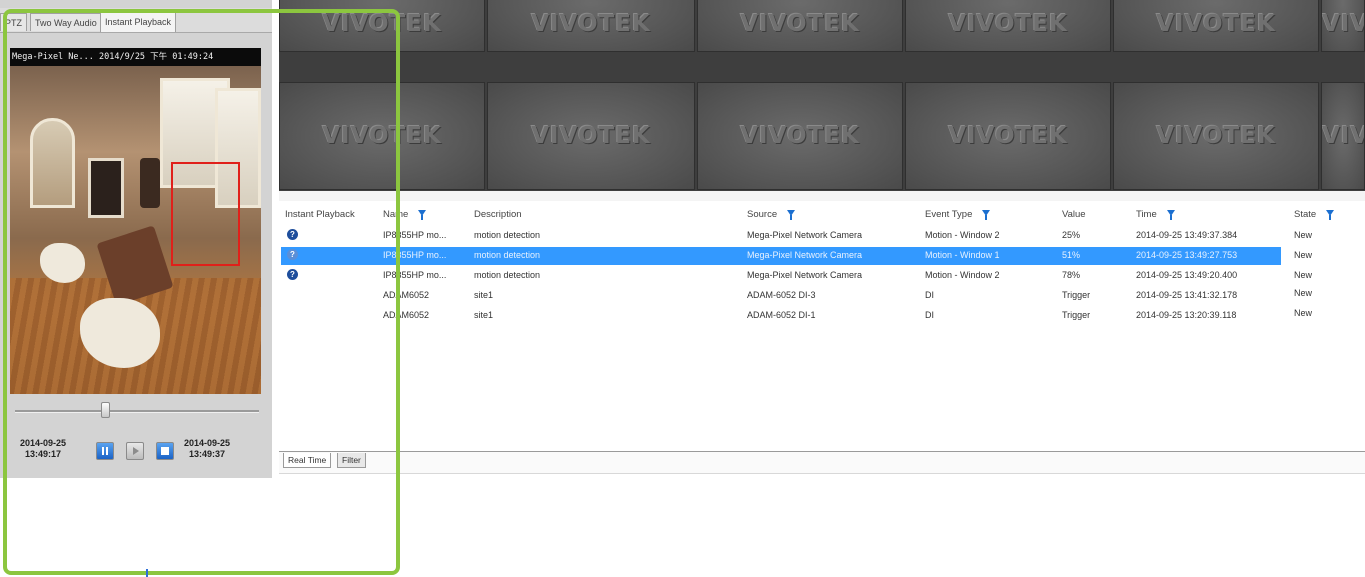  I want to click on column-header-label: Value, so click(1074, 214).